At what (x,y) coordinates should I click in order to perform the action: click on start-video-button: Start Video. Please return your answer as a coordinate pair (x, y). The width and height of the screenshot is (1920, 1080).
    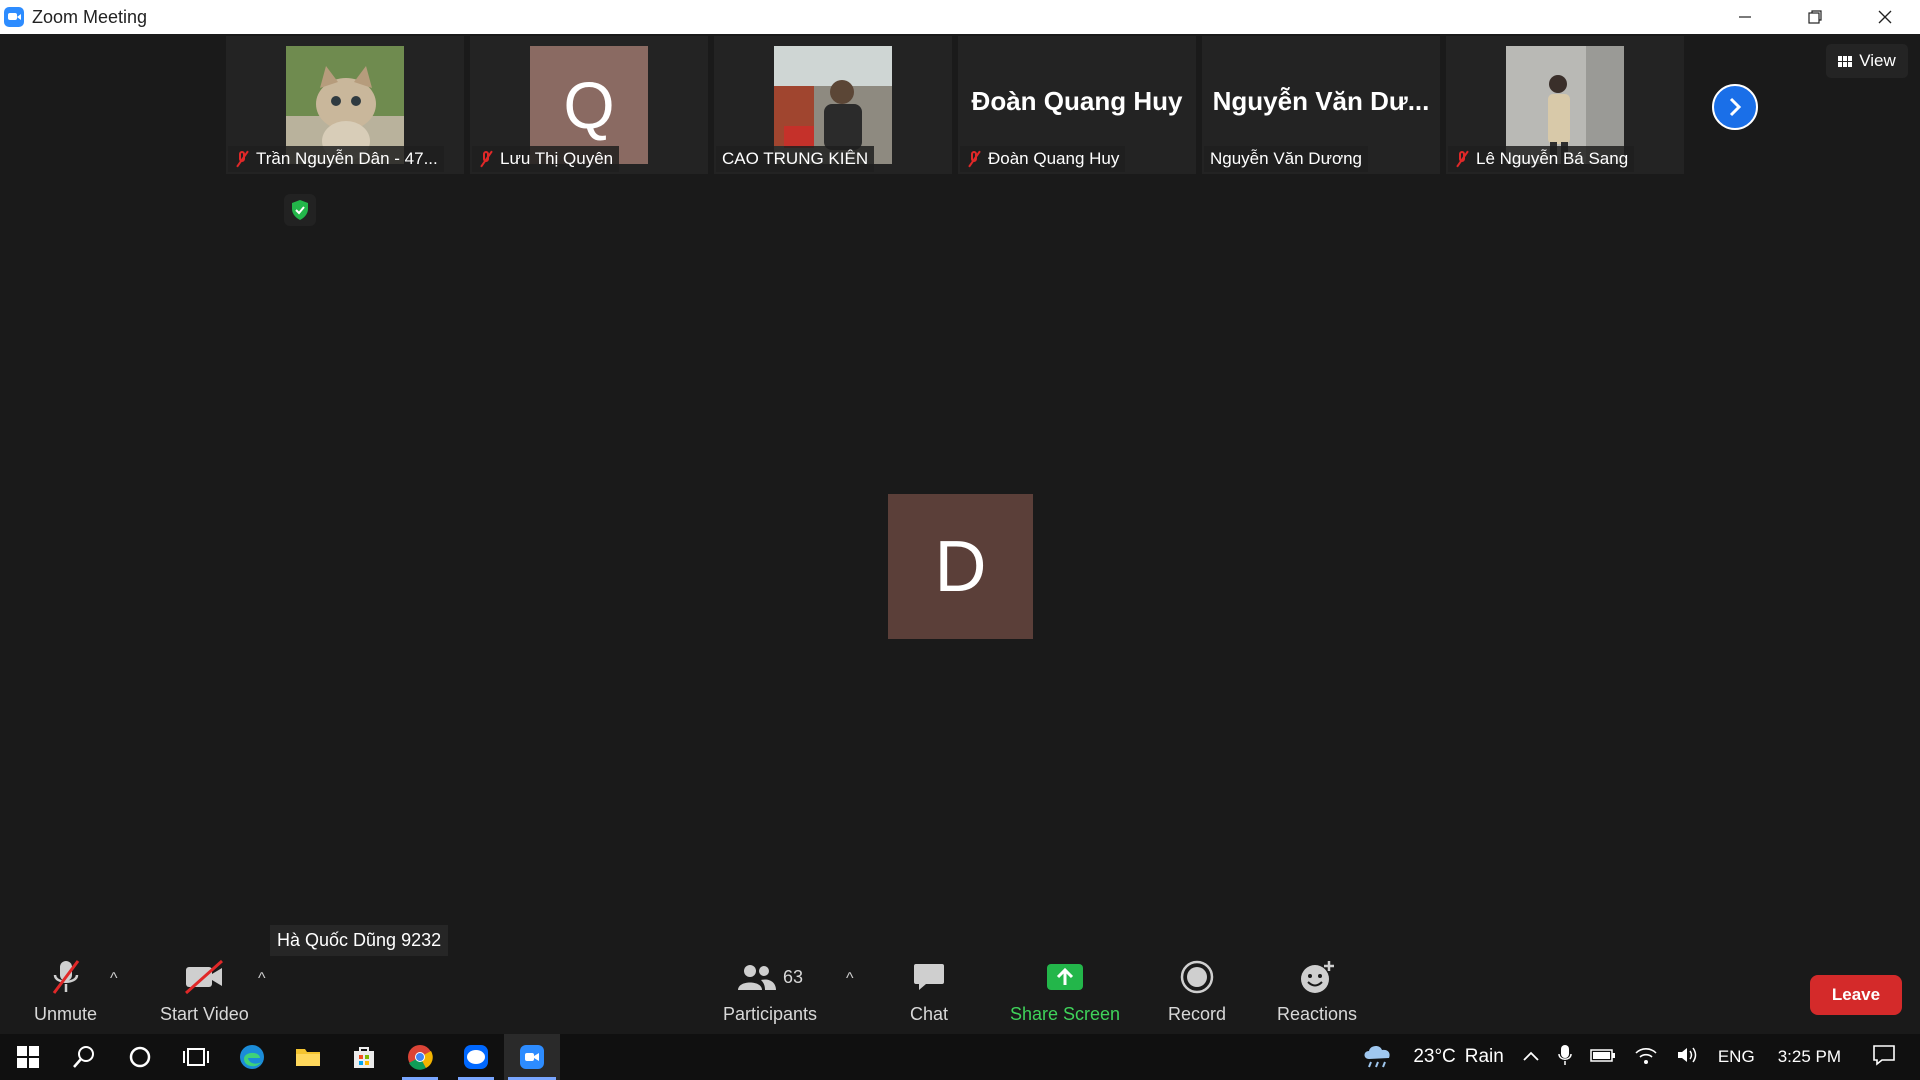
    Looking at the image, I should click on (204, 991).